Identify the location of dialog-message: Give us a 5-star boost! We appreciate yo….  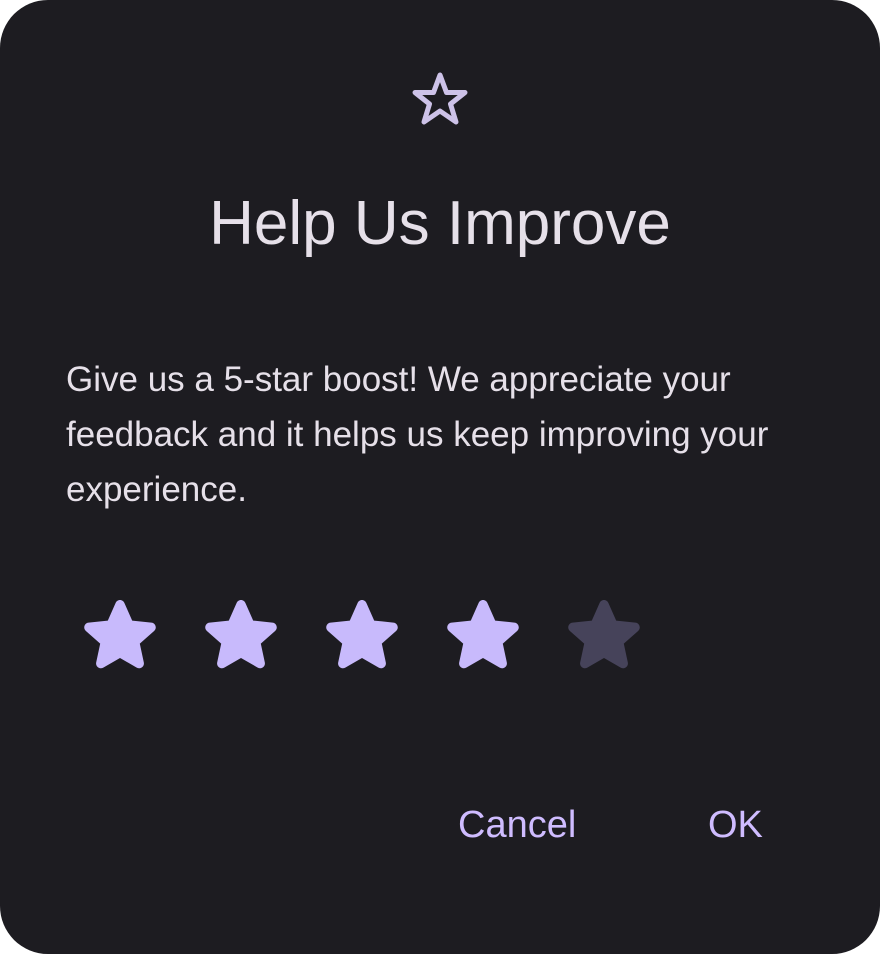
(417, 434).